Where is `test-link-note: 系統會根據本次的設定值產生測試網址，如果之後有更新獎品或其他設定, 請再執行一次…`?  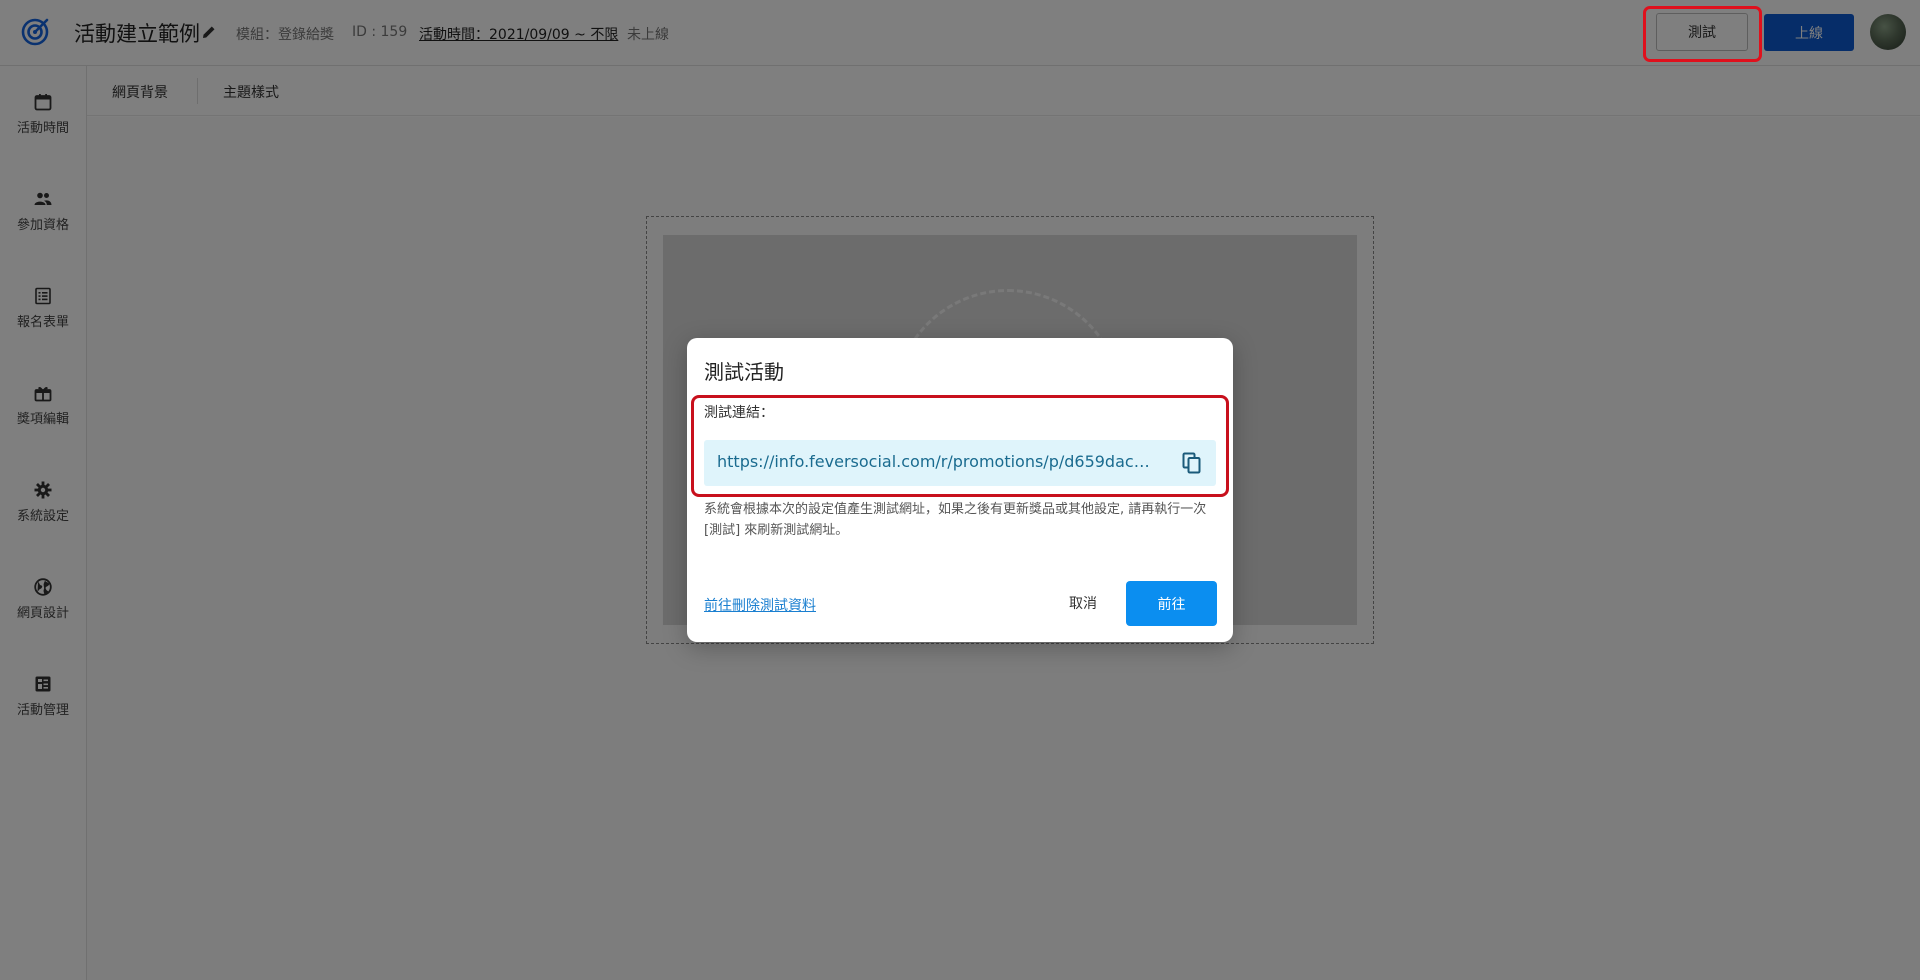
test-link-note: 系統會根據本次的設定值產生測試網址，如果之後有更新獎品或其他設定, 請再執行一次… is located at coordinates (955, 520).